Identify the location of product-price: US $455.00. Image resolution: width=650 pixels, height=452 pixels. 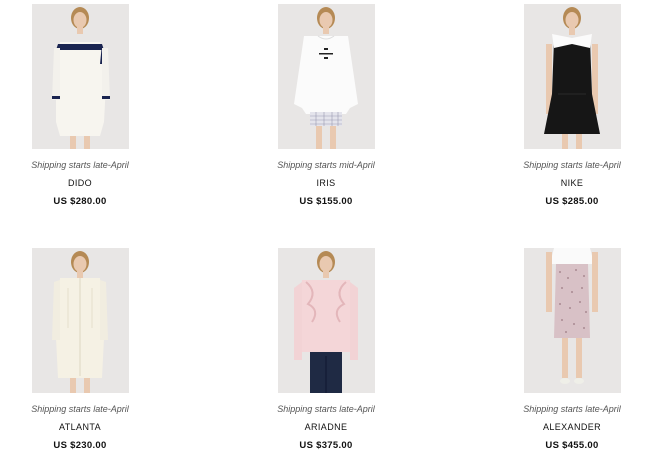
(572, 445).